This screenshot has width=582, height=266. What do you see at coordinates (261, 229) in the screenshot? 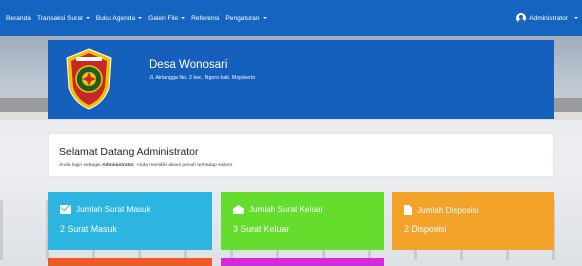
I see `stat-value: 3 Surat Keluar` at bounding box center [261, 229].